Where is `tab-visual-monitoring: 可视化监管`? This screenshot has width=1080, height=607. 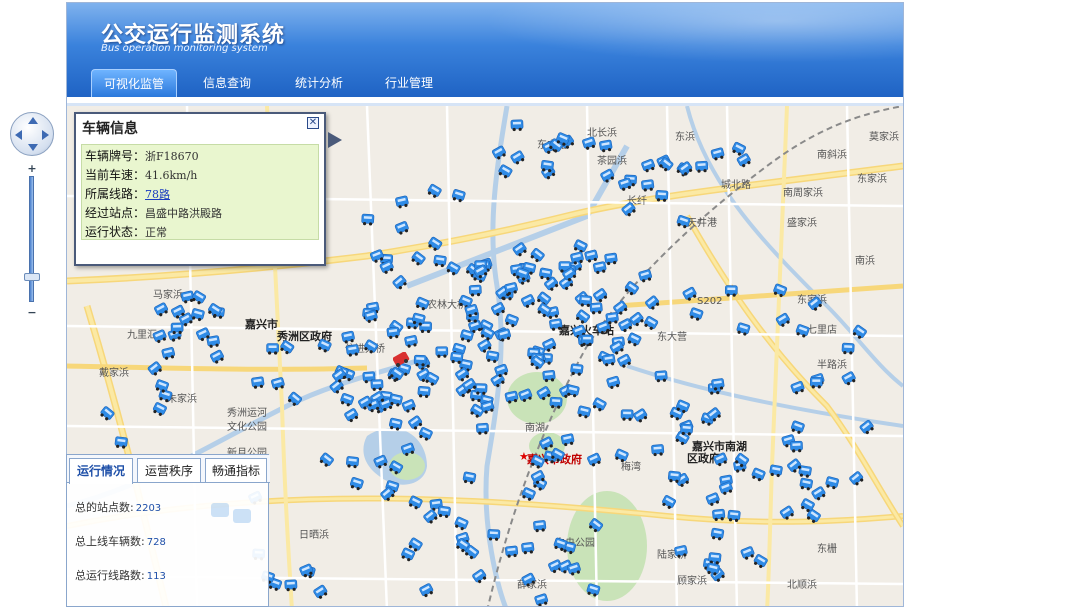
tab-visual-monitoring: 可视化监管 is located at coordinates (134, 83).